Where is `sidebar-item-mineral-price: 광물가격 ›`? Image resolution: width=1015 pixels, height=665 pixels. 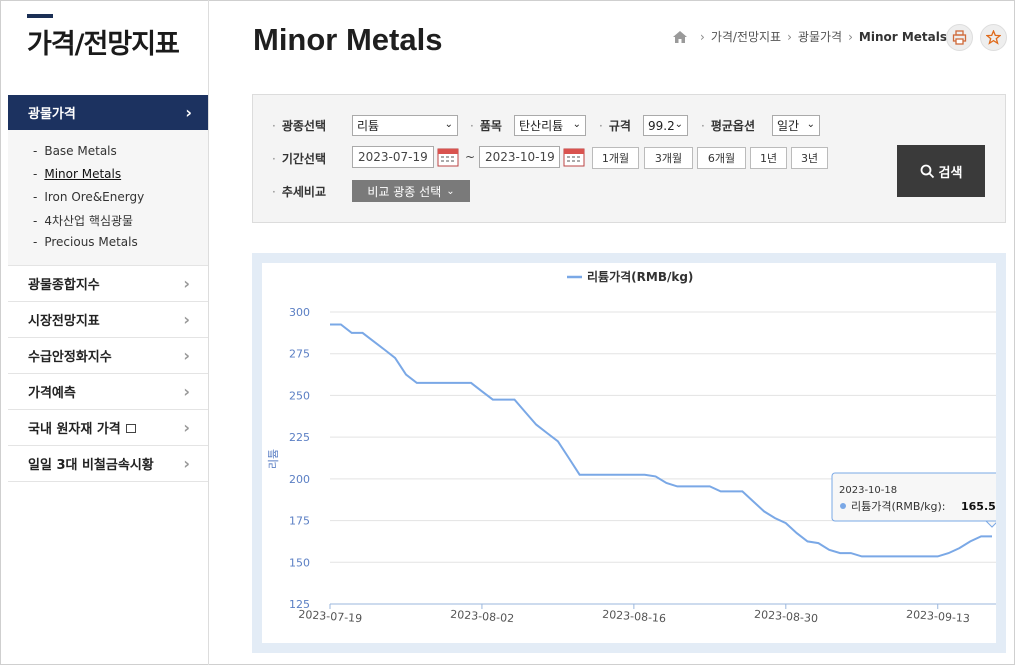
sidebar-item-mineral-price: 광물가격 › is located at coordinates (108, 112).